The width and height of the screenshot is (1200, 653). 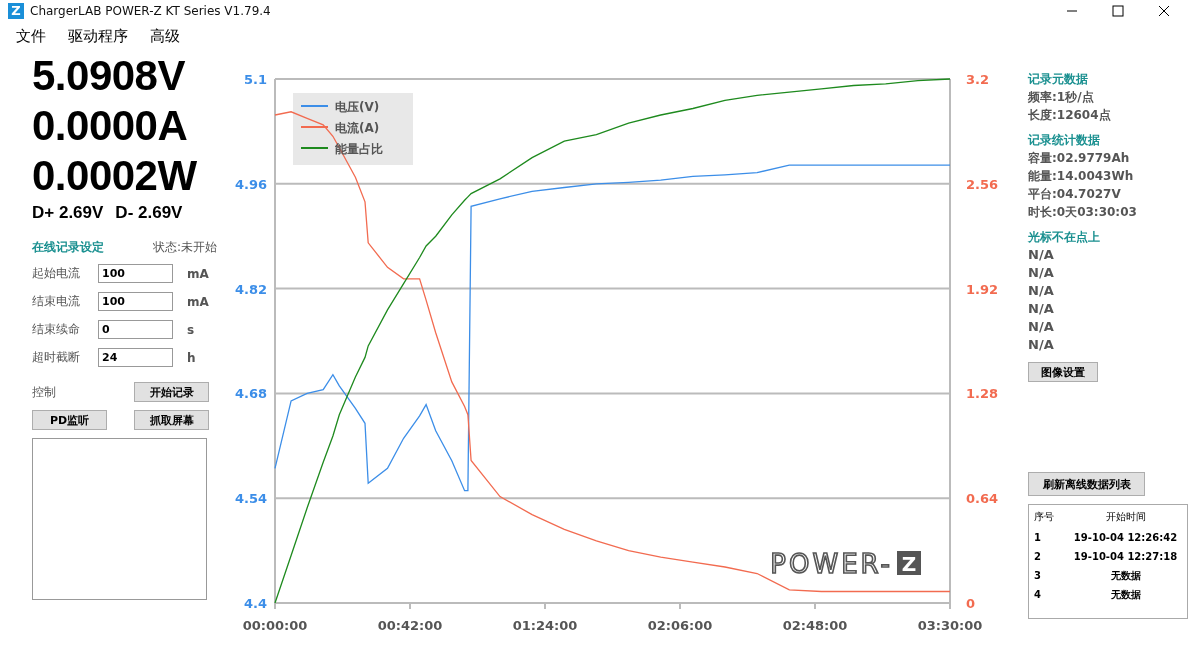 What do you see at coordinates (1044, 516) in the screenshot?
I see `column-header: 序号` at bounding box center [1044, 516].